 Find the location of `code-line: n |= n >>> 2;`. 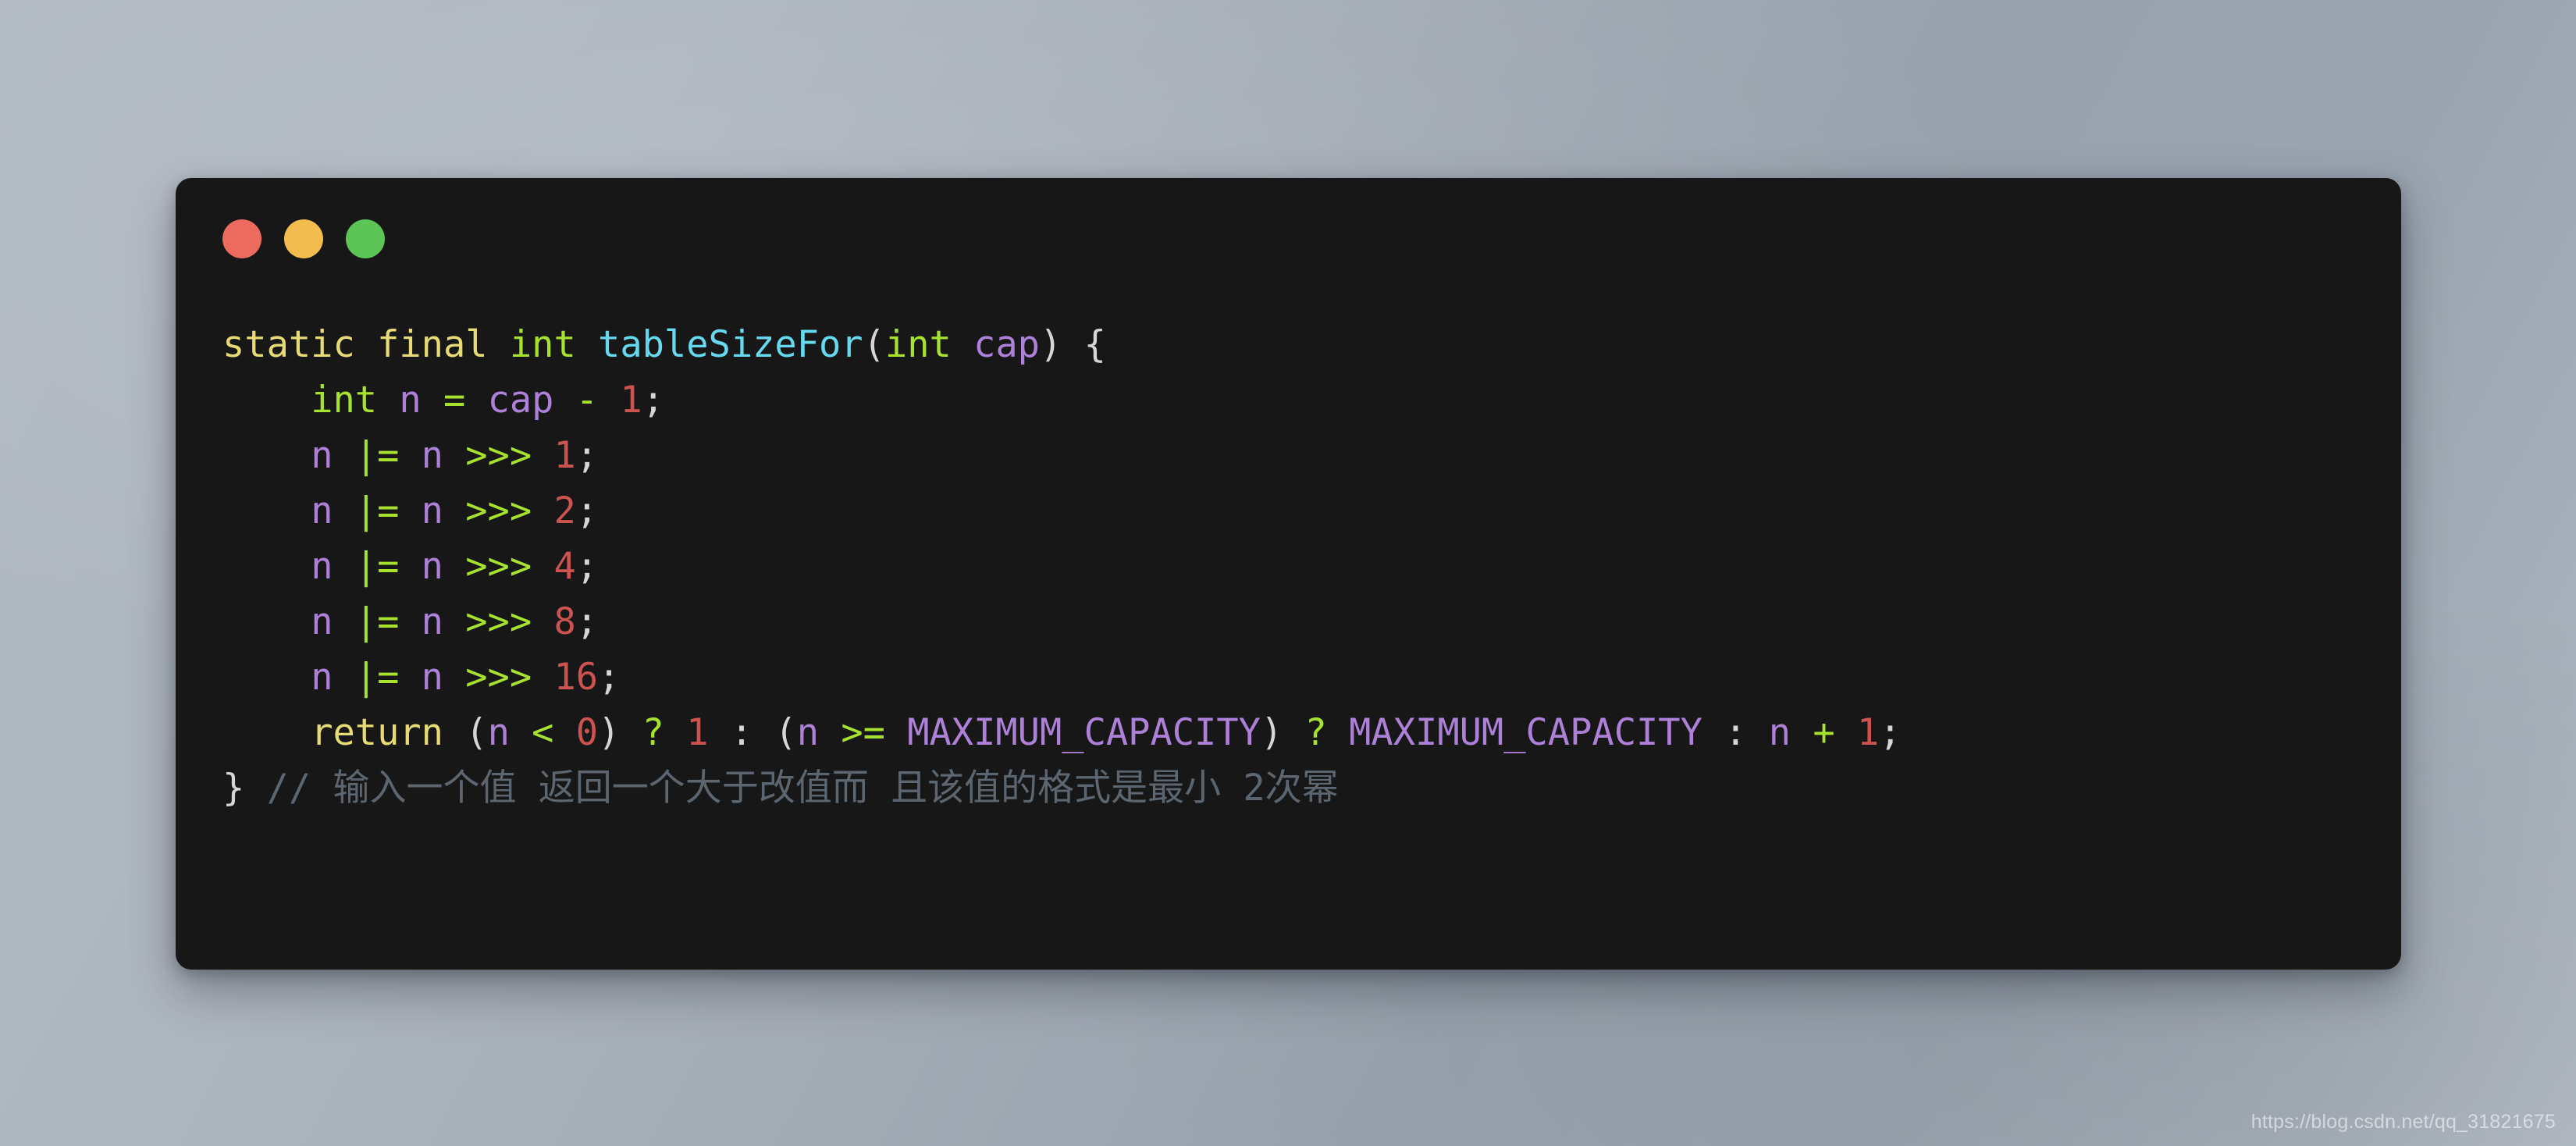

code-line: n |= n >>> 2; is located at coordinates (1288, 511).